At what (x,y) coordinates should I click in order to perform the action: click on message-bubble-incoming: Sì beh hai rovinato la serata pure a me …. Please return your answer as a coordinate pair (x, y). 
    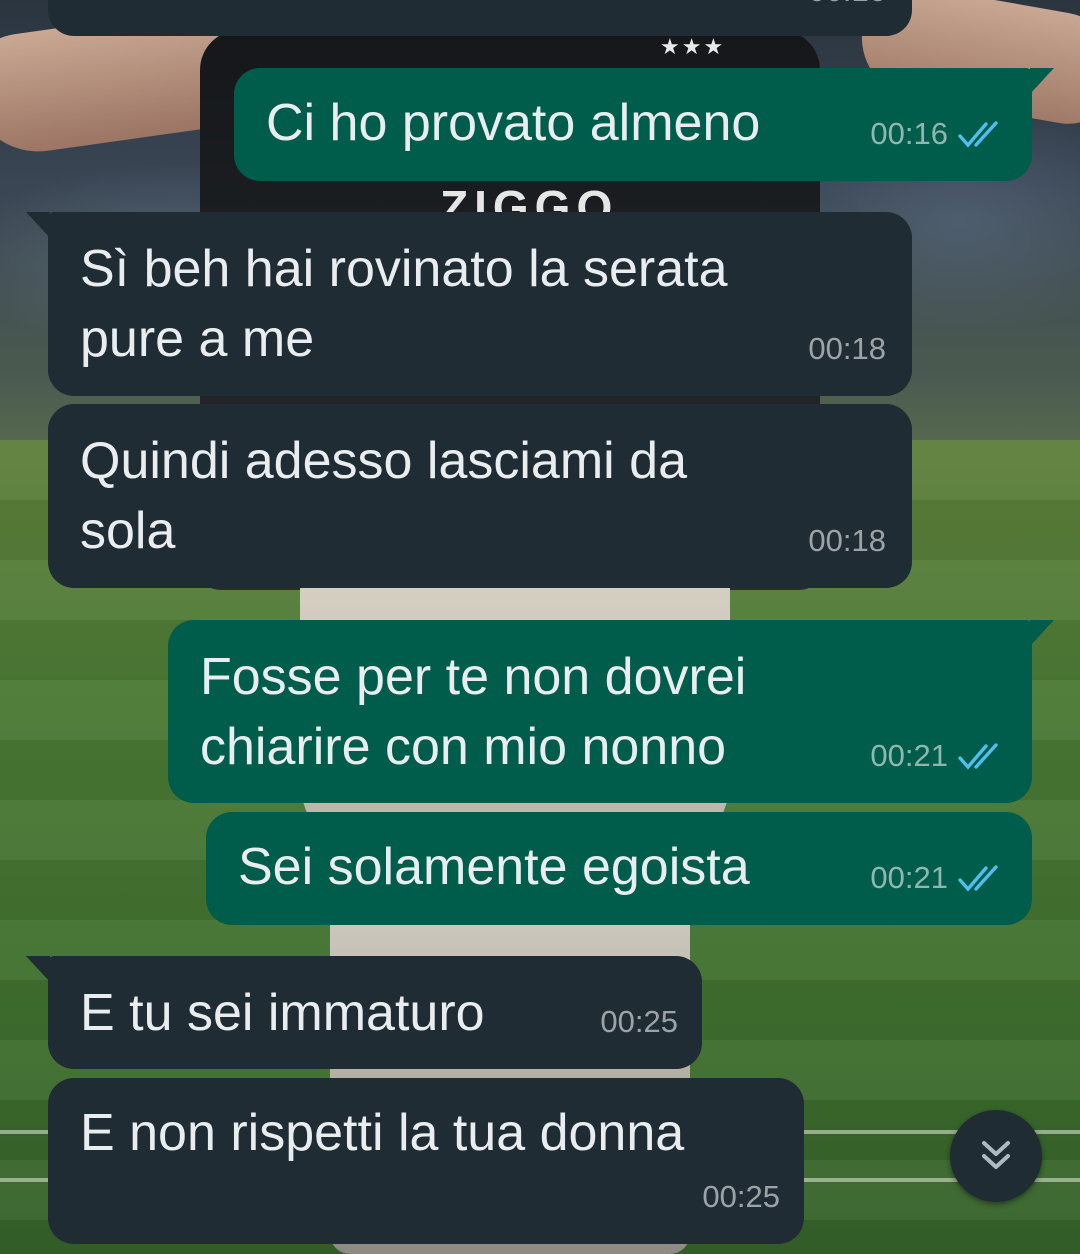
    Looking at the image, I should click on (469, 304).